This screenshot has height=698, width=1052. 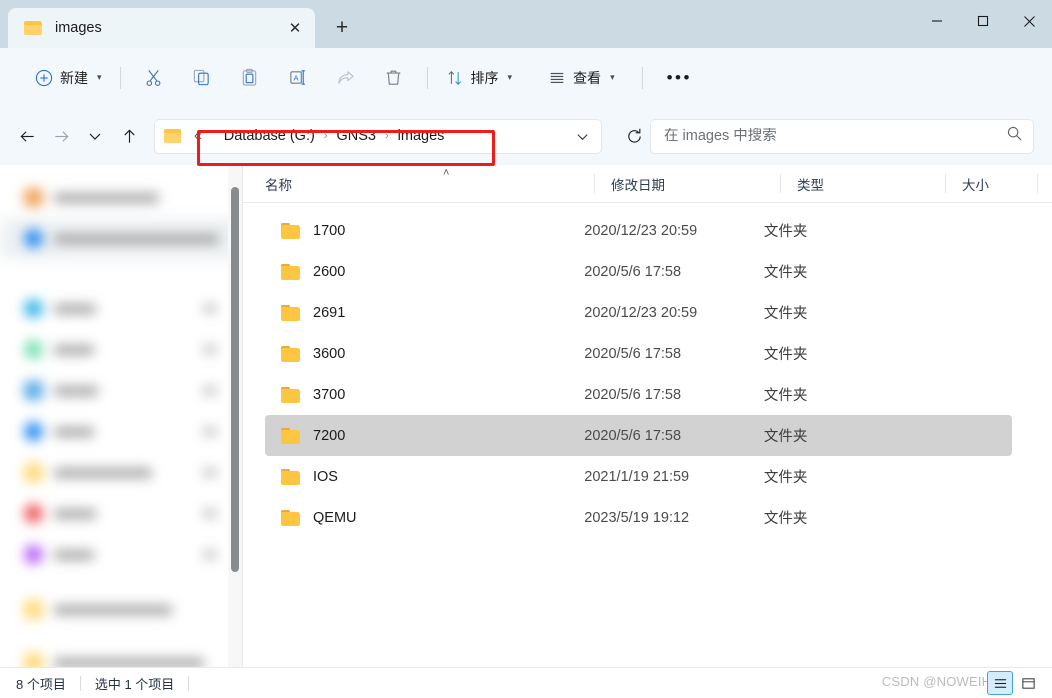 What do you see at coordinates (638, 230) in the screenshot?
I see `table-row: 1700 2020/12/23 20:59 文件夹` at bounding box center [638, 230].